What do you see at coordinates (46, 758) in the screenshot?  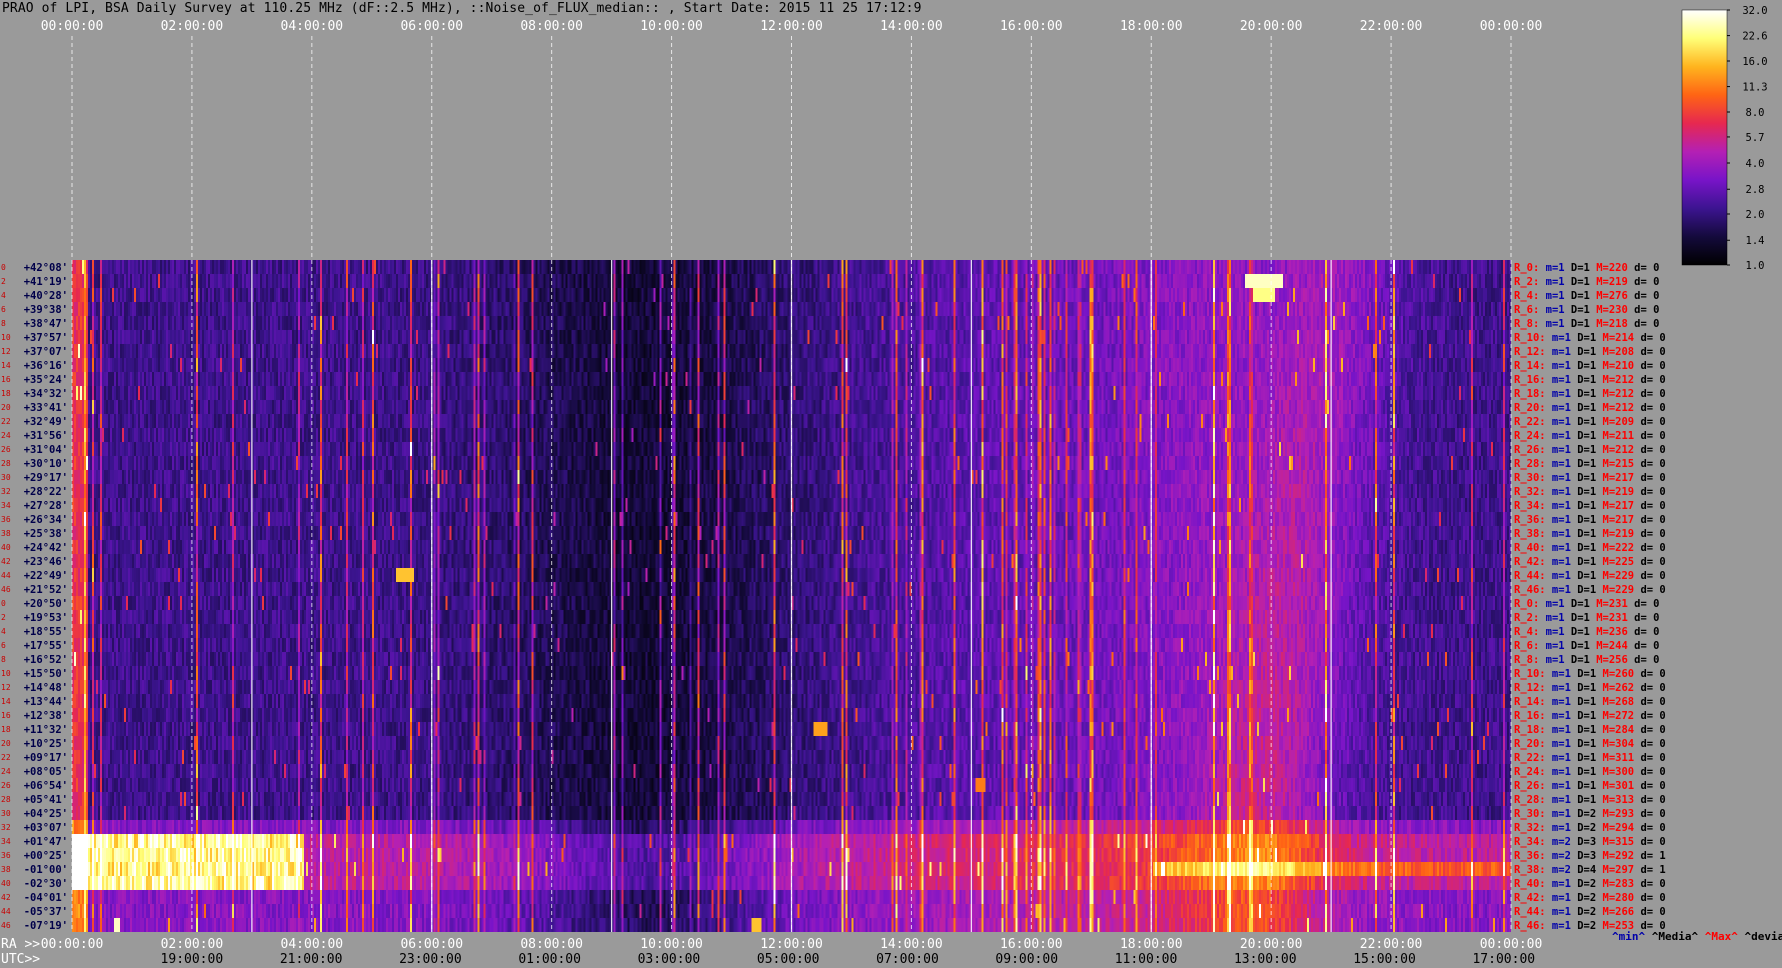 I see `declination-label: +09°17'` at bounding box center [46, 758].